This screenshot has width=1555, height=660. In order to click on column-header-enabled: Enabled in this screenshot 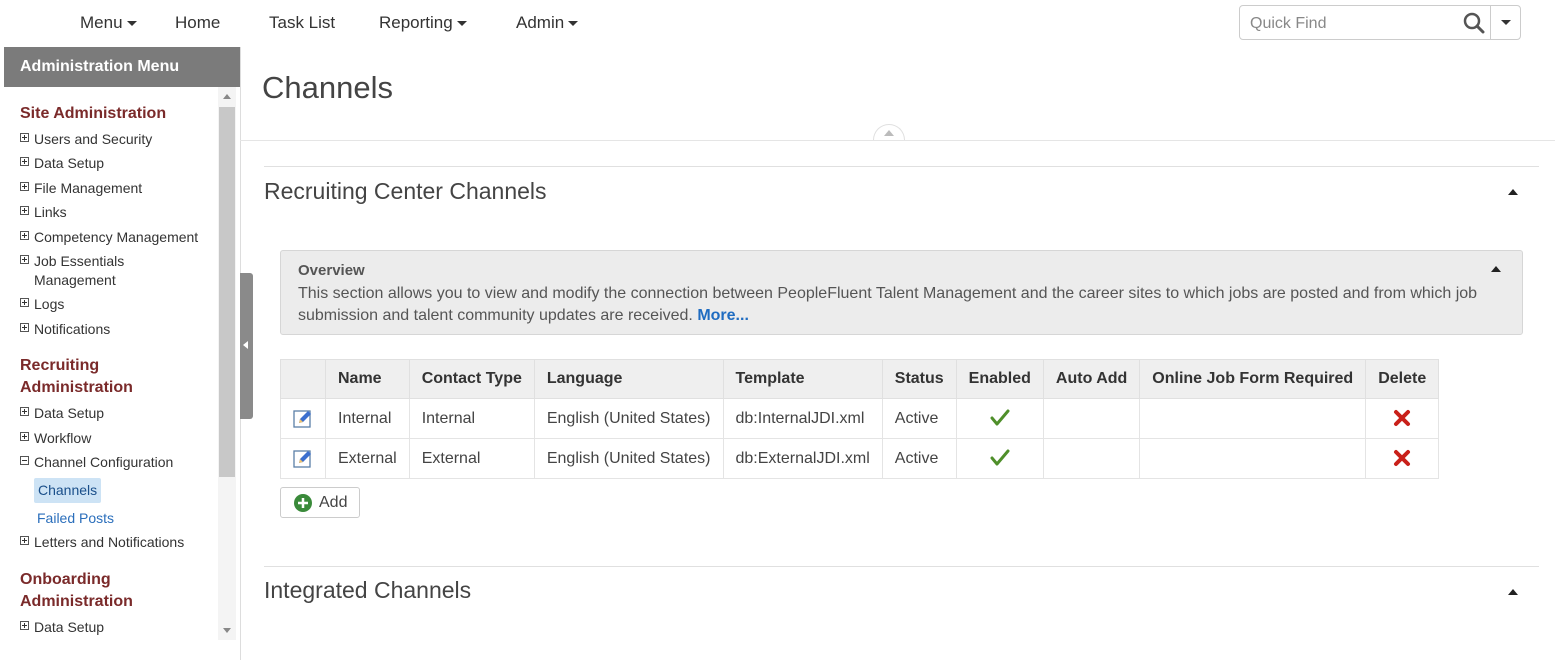, I will do `click(999, 379)`.